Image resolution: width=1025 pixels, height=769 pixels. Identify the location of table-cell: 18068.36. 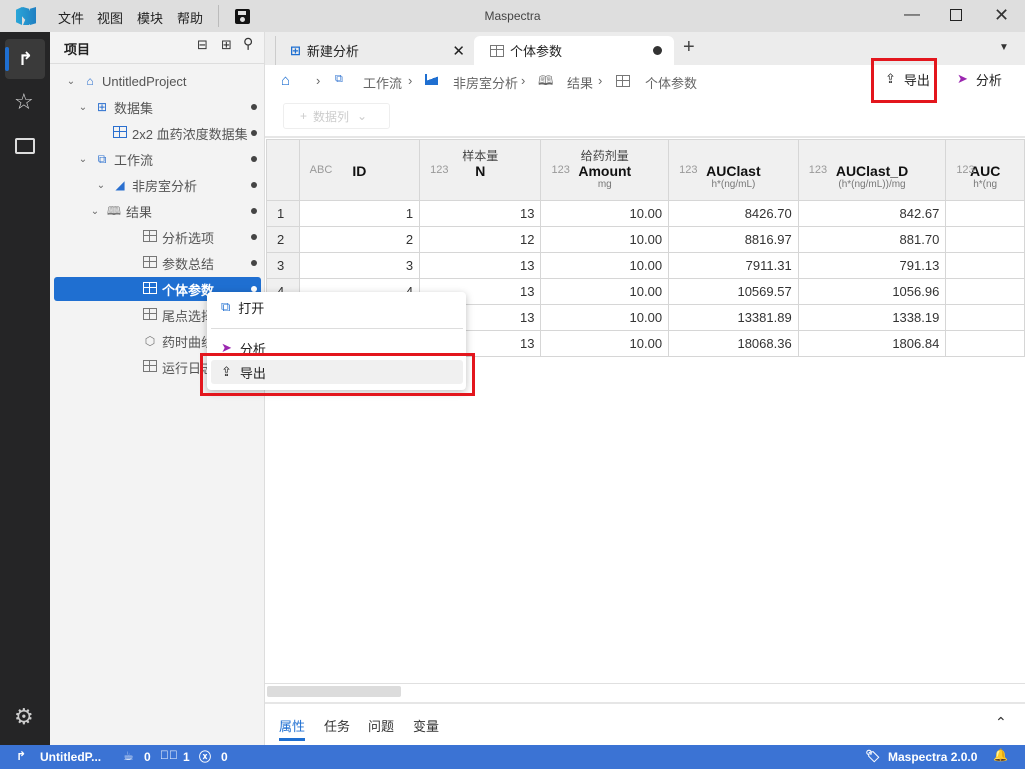
(733, 343).